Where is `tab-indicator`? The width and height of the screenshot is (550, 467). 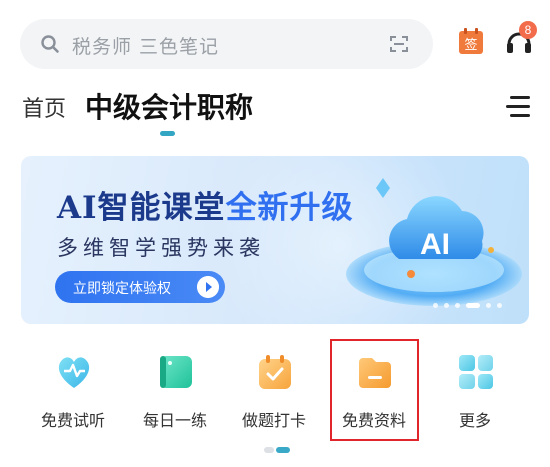
tab-indicator is located at coordinates (167, 133).